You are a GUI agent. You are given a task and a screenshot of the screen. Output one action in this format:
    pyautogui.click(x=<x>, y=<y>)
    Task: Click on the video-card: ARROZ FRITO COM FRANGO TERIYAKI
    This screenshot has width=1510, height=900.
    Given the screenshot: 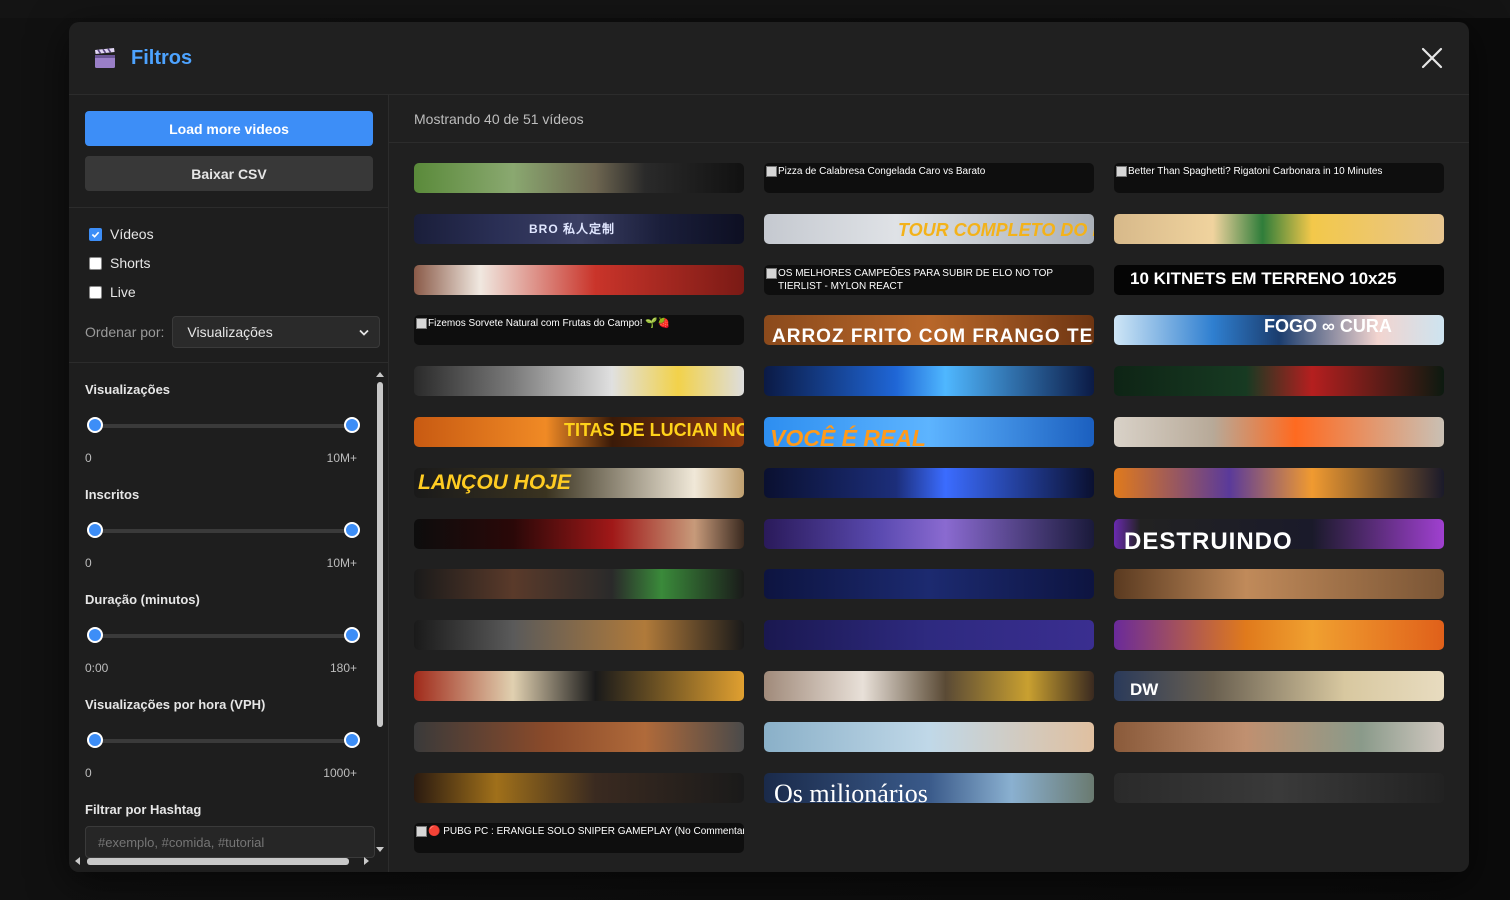 What is the action you would take?
    pyautogui.click(x=929, y=330)
    